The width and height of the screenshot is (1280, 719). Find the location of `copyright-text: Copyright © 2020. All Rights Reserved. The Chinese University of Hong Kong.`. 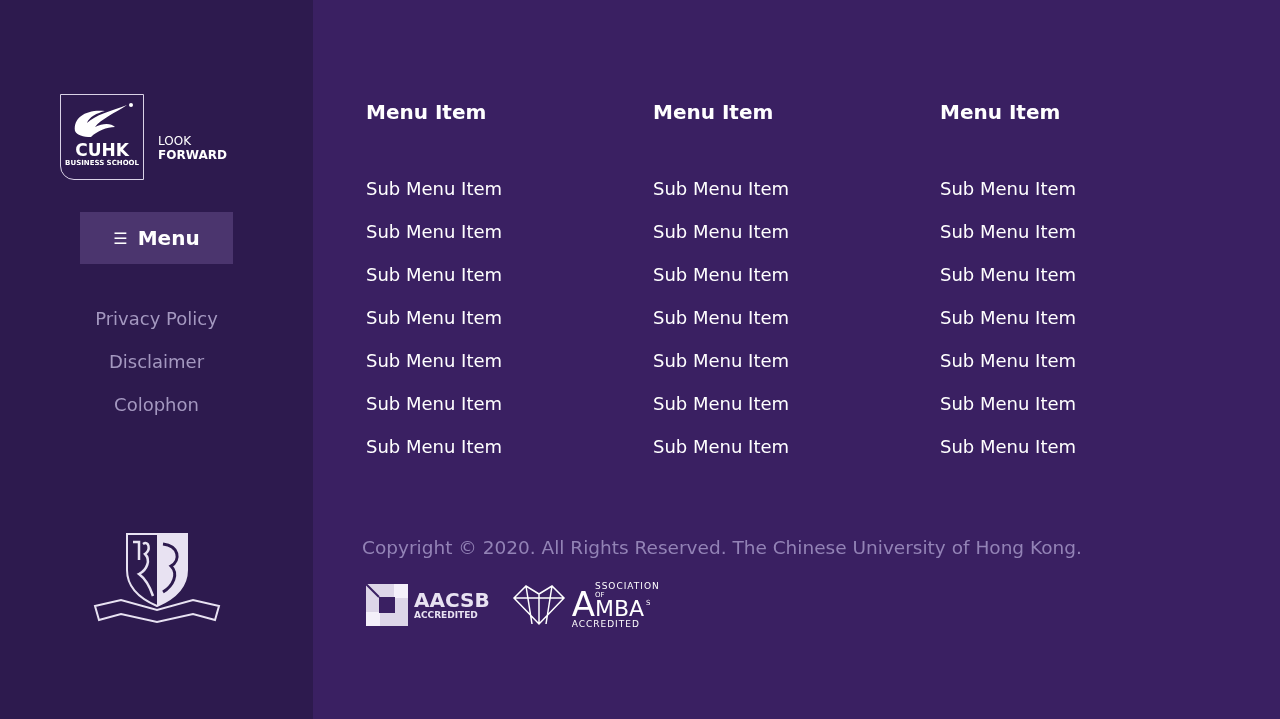

copyright-text: Copyright © 2020. All Rights Reserved. The Chinese University of Hong Kong. is located at coordinates (722, 548).